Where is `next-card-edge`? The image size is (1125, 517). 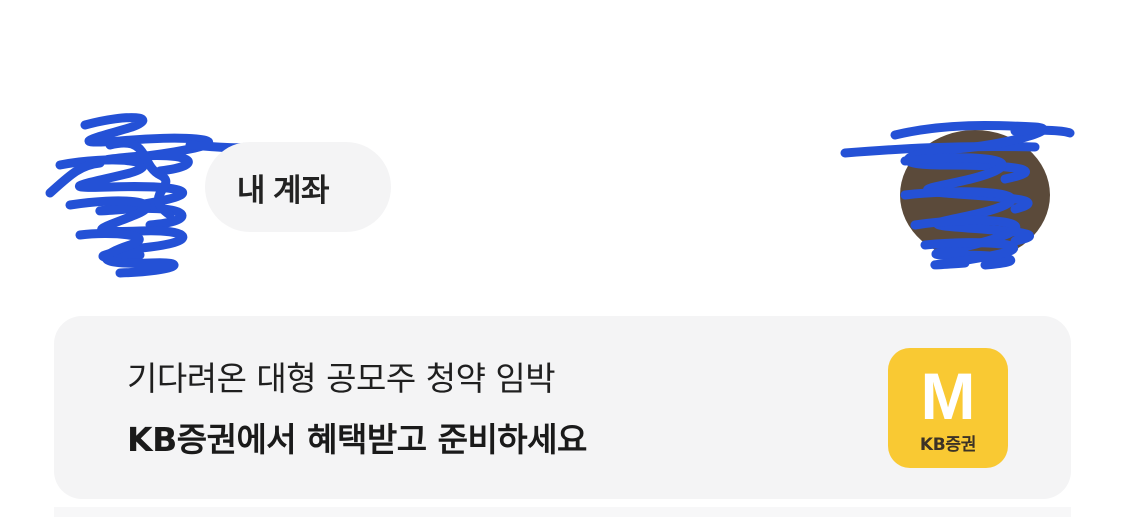
next-card-edge is located at coordinates (562, 512).